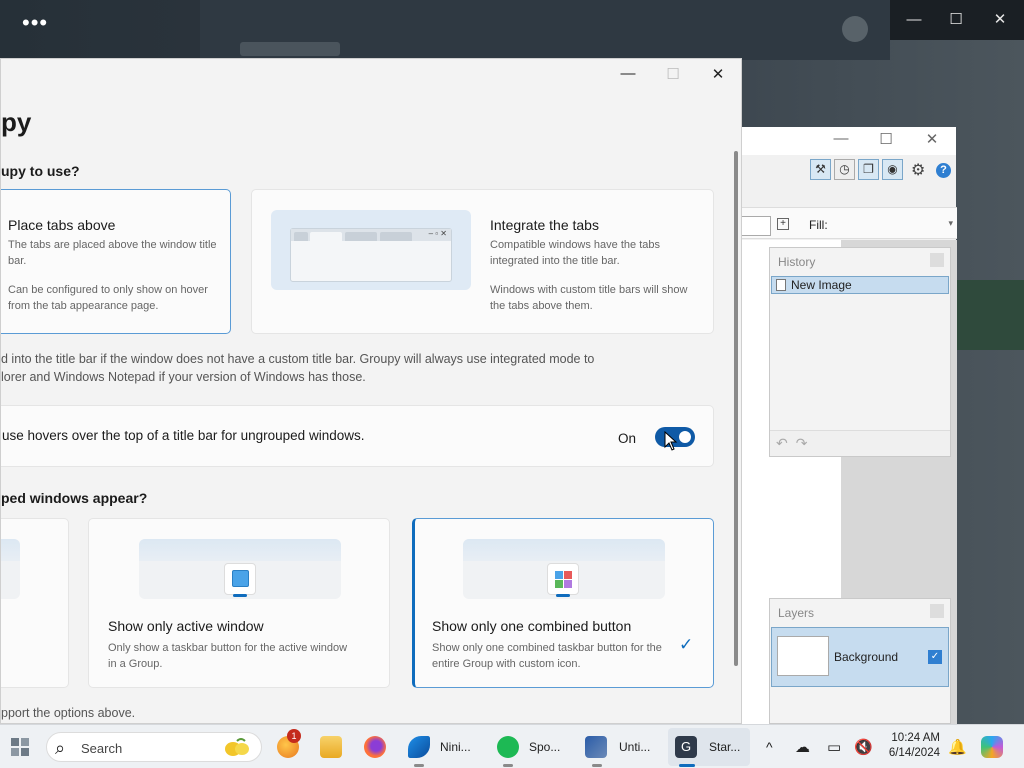 The image size is (1024, 768). Describe the element at coordinates (289, 744) in the screenshot. I see `taskbar-app-browser: 1` at that location.